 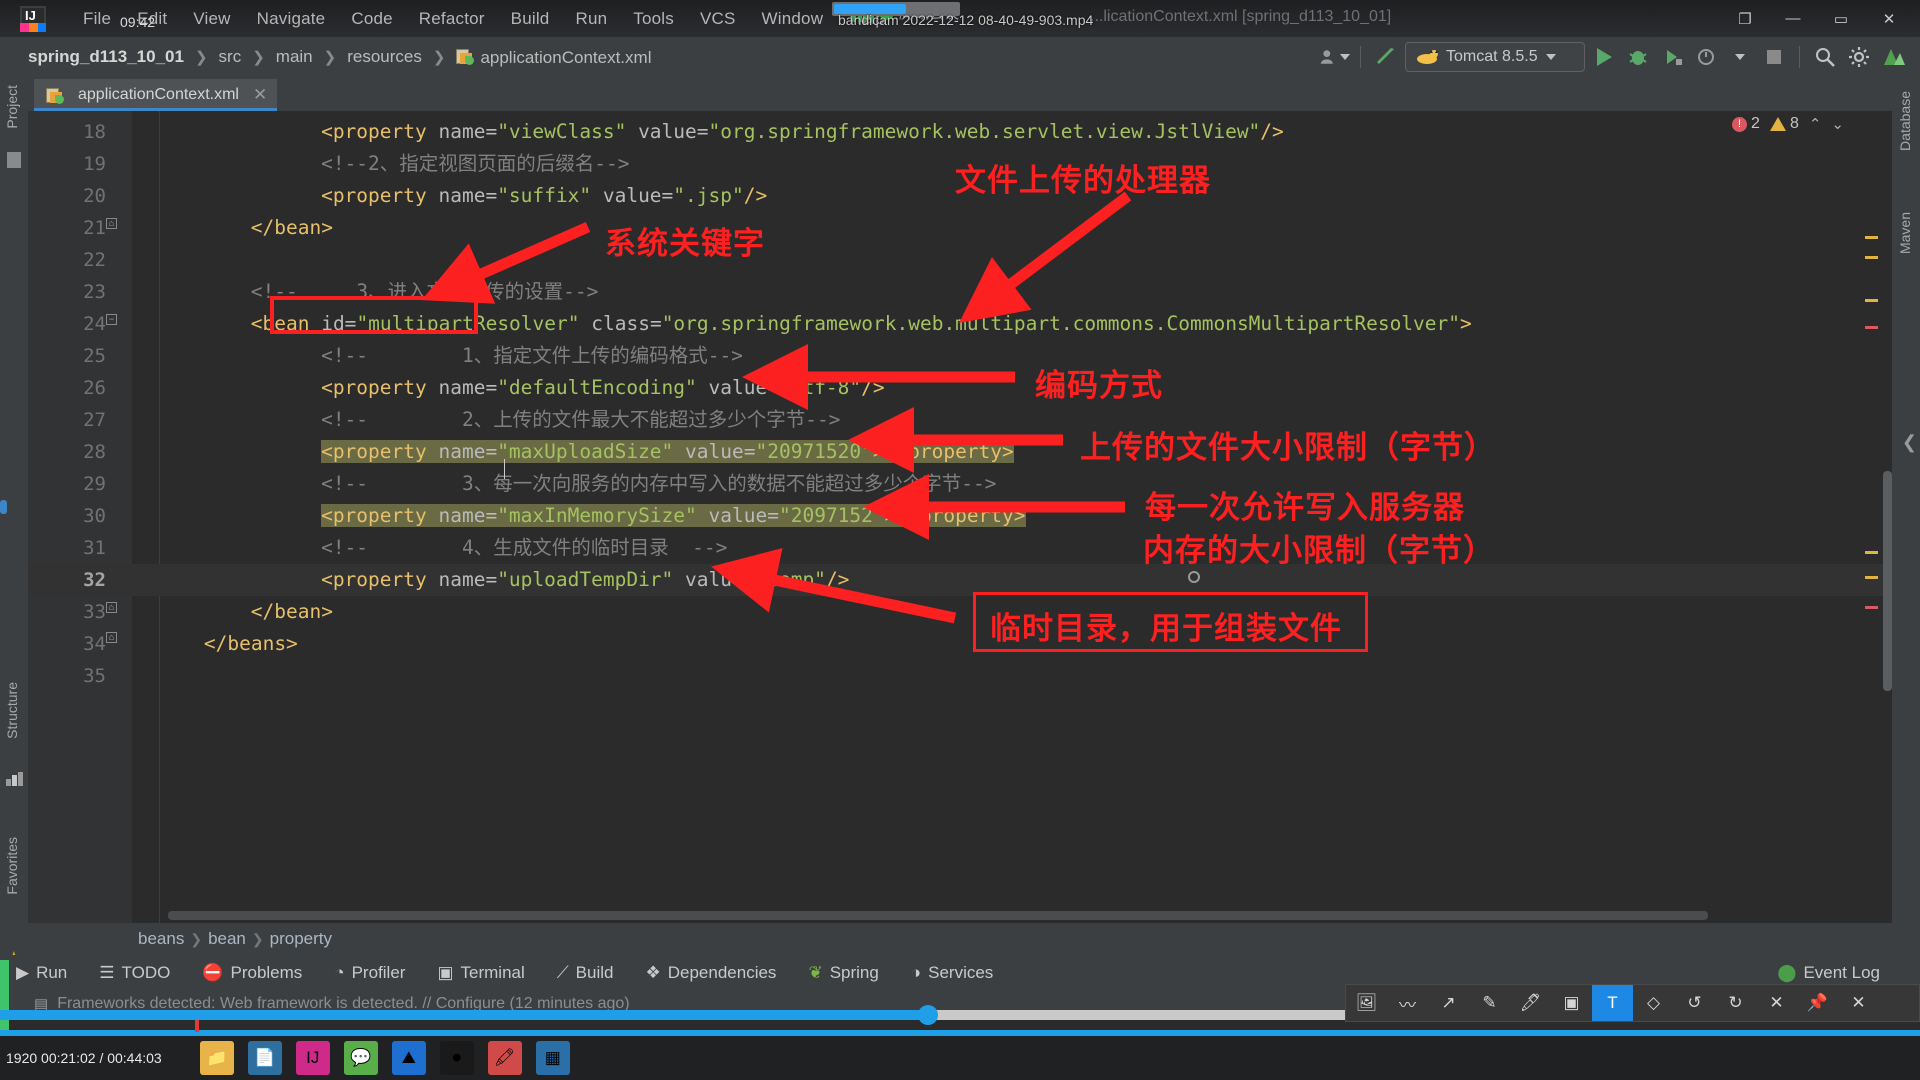 I want to click on close-button: ✕, so click(x=1889, y=19).